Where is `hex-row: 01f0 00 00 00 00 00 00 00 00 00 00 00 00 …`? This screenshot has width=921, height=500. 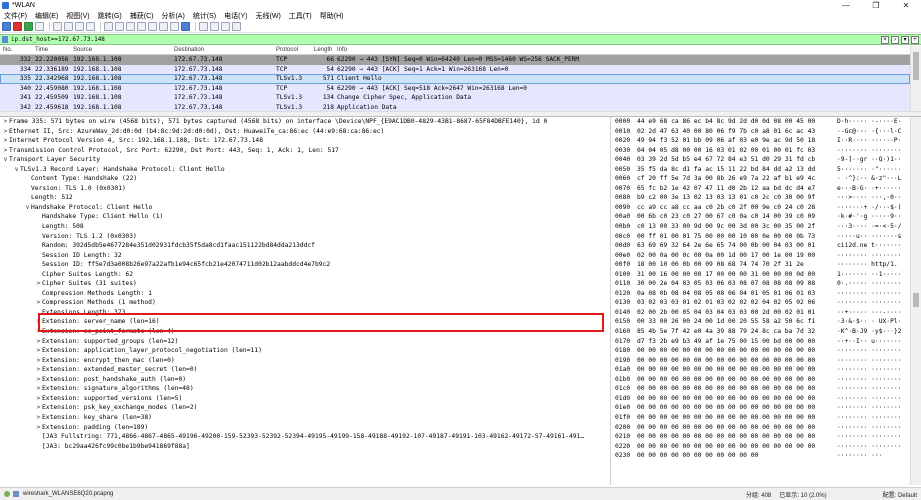
hex-row: 01f0 00 00 00 00 00 00 00 00 00 00 00 00 … is located at coordinates (760, 418).